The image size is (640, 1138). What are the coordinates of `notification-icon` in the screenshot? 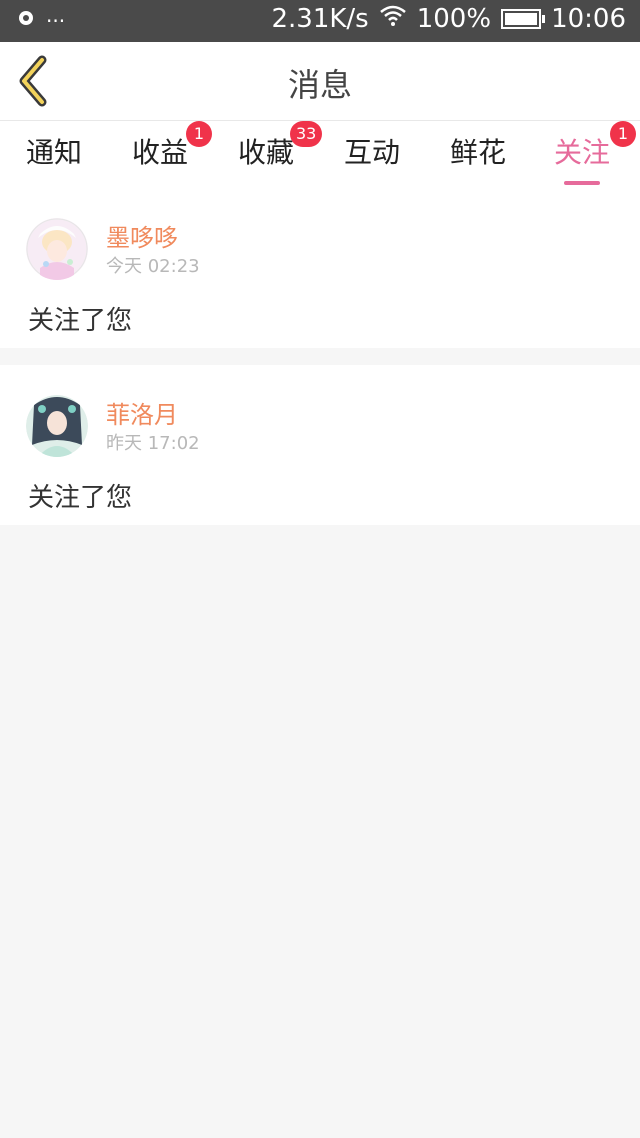 It's located at (26, 20).